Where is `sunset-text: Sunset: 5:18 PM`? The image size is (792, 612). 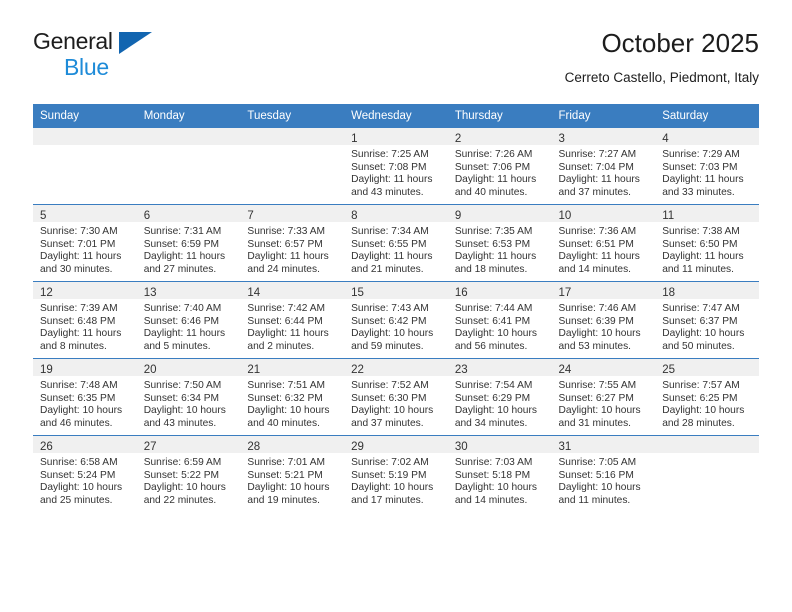 sunset-text: Sunset: 5:18 PM is located at coordinates (492, 475).